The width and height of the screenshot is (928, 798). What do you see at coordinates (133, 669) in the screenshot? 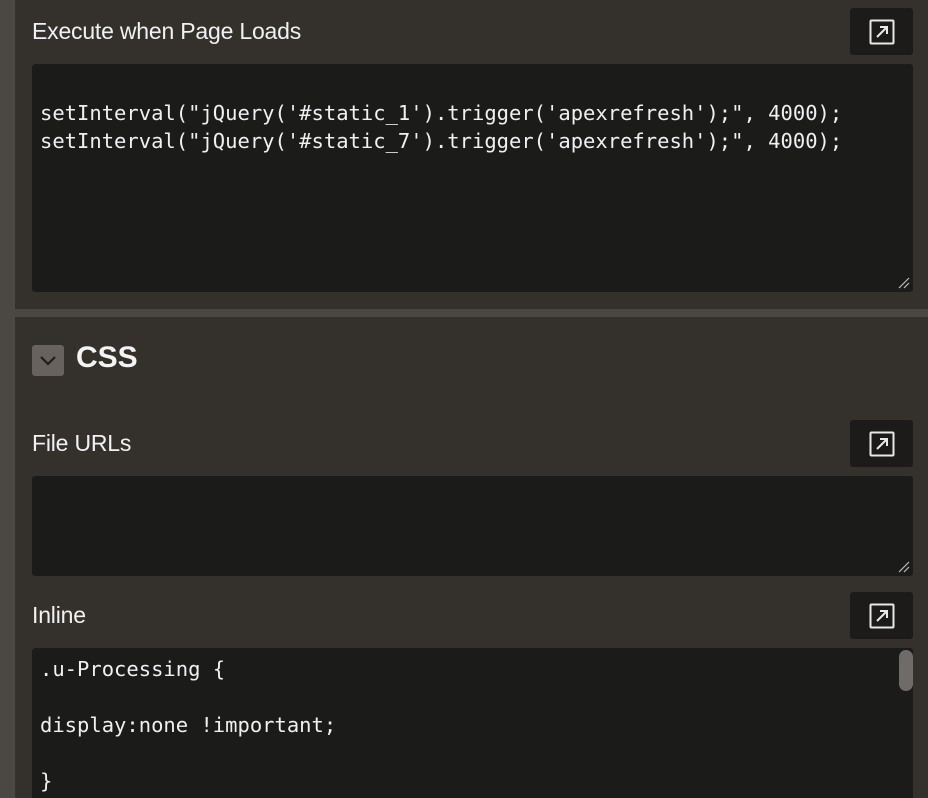
I see `code-line: .u-Processing {` at bounding box center [133, 669].